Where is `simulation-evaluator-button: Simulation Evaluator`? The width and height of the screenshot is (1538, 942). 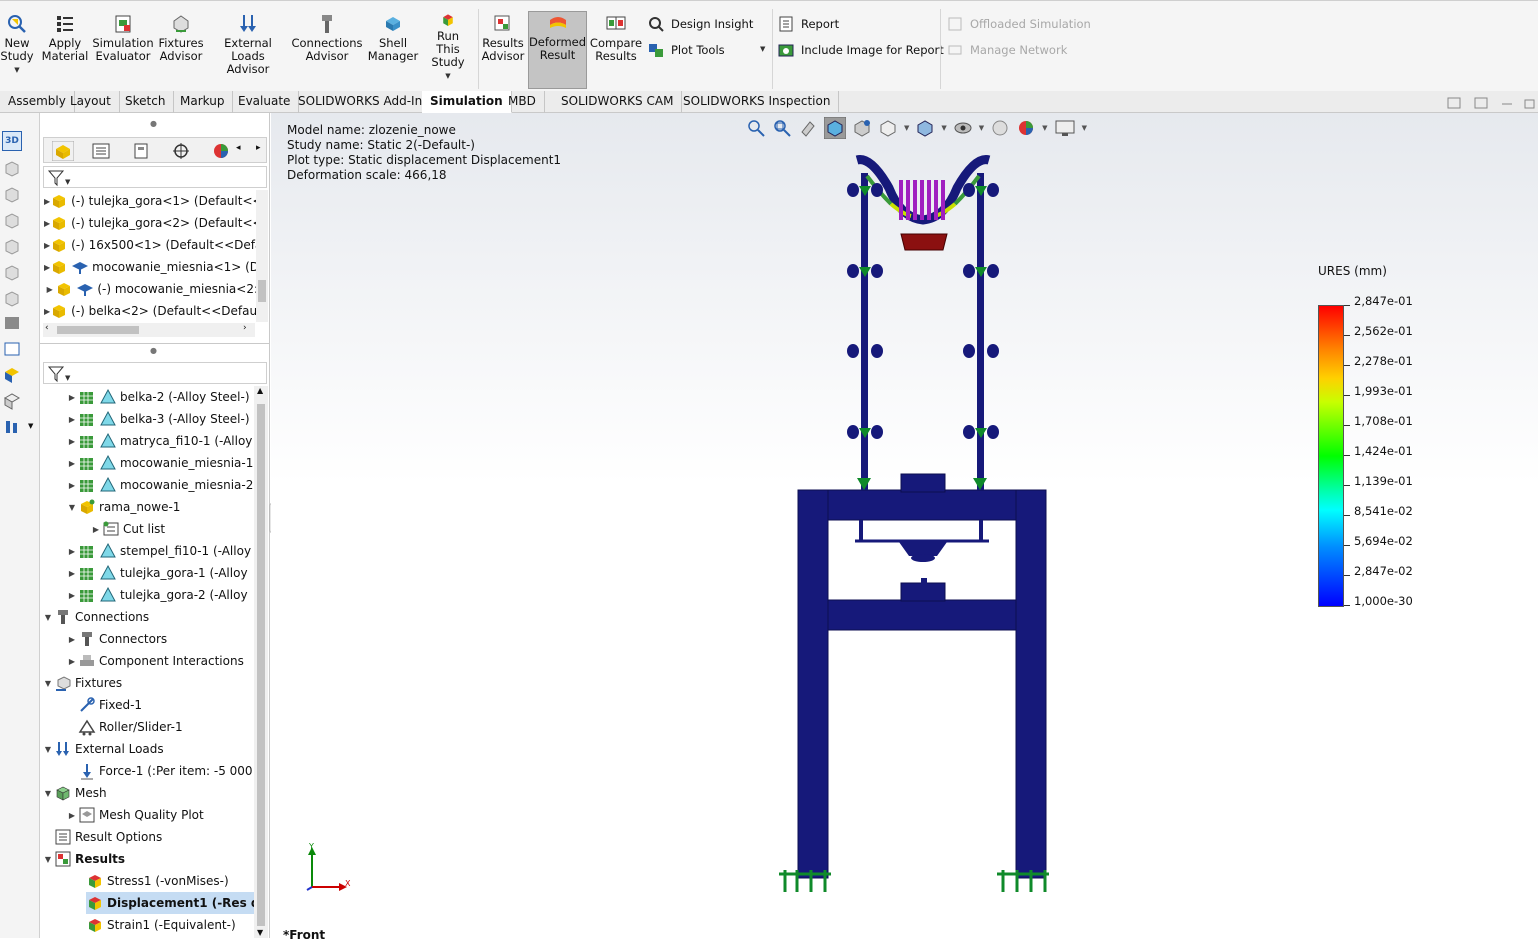 simulation-evaluator-button: Simulation Evaluator is located at coordinates (123, 48).